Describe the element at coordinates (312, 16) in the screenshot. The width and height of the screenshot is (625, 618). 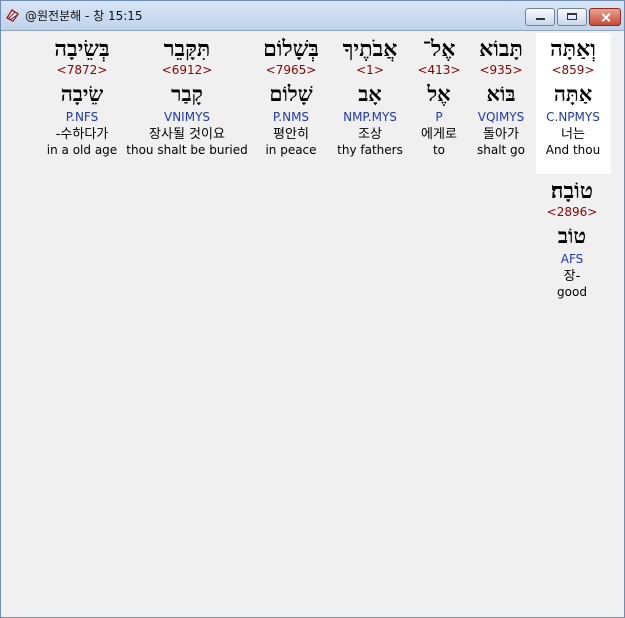
I see `title-bar: @원전분해 - 창 15:15` at that location.